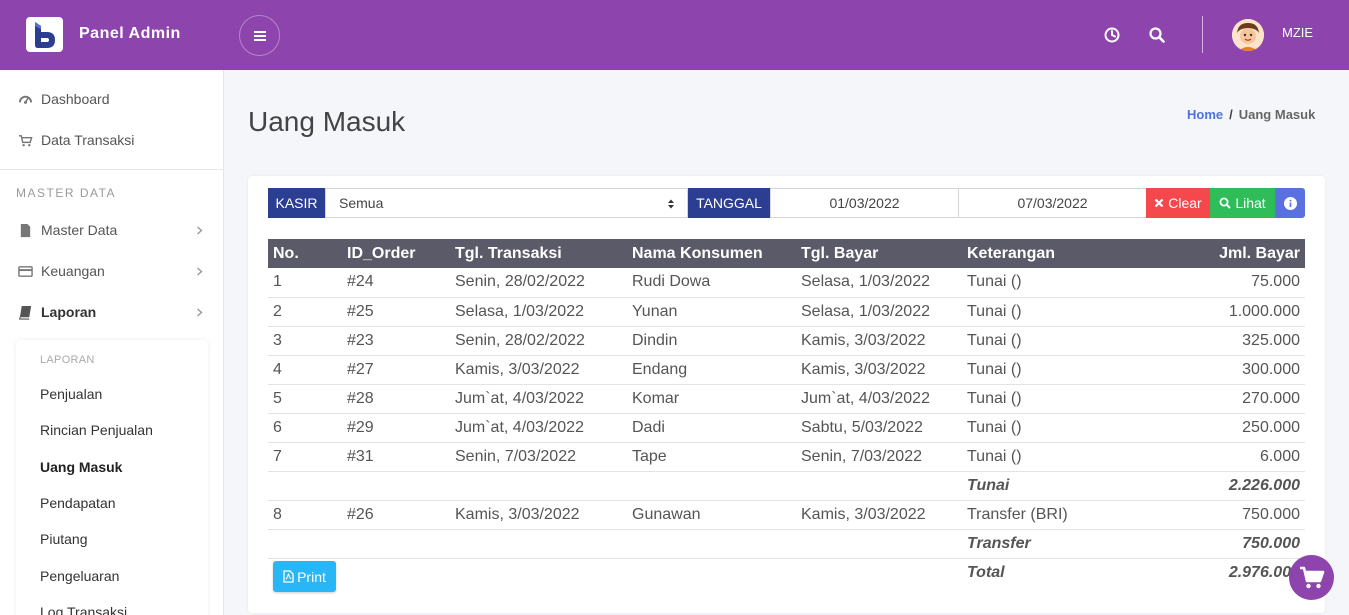  Describe the element at coordinates (1052, 203) in the screenshot. I see `date-to-input: 07/03/2022` at that location.